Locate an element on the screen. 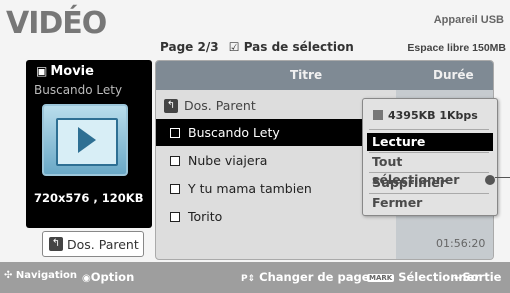 The height and width of the screenshot is (293, 510). file-resolution: 720x576 , 120KB is located at coordinates (89, 198).